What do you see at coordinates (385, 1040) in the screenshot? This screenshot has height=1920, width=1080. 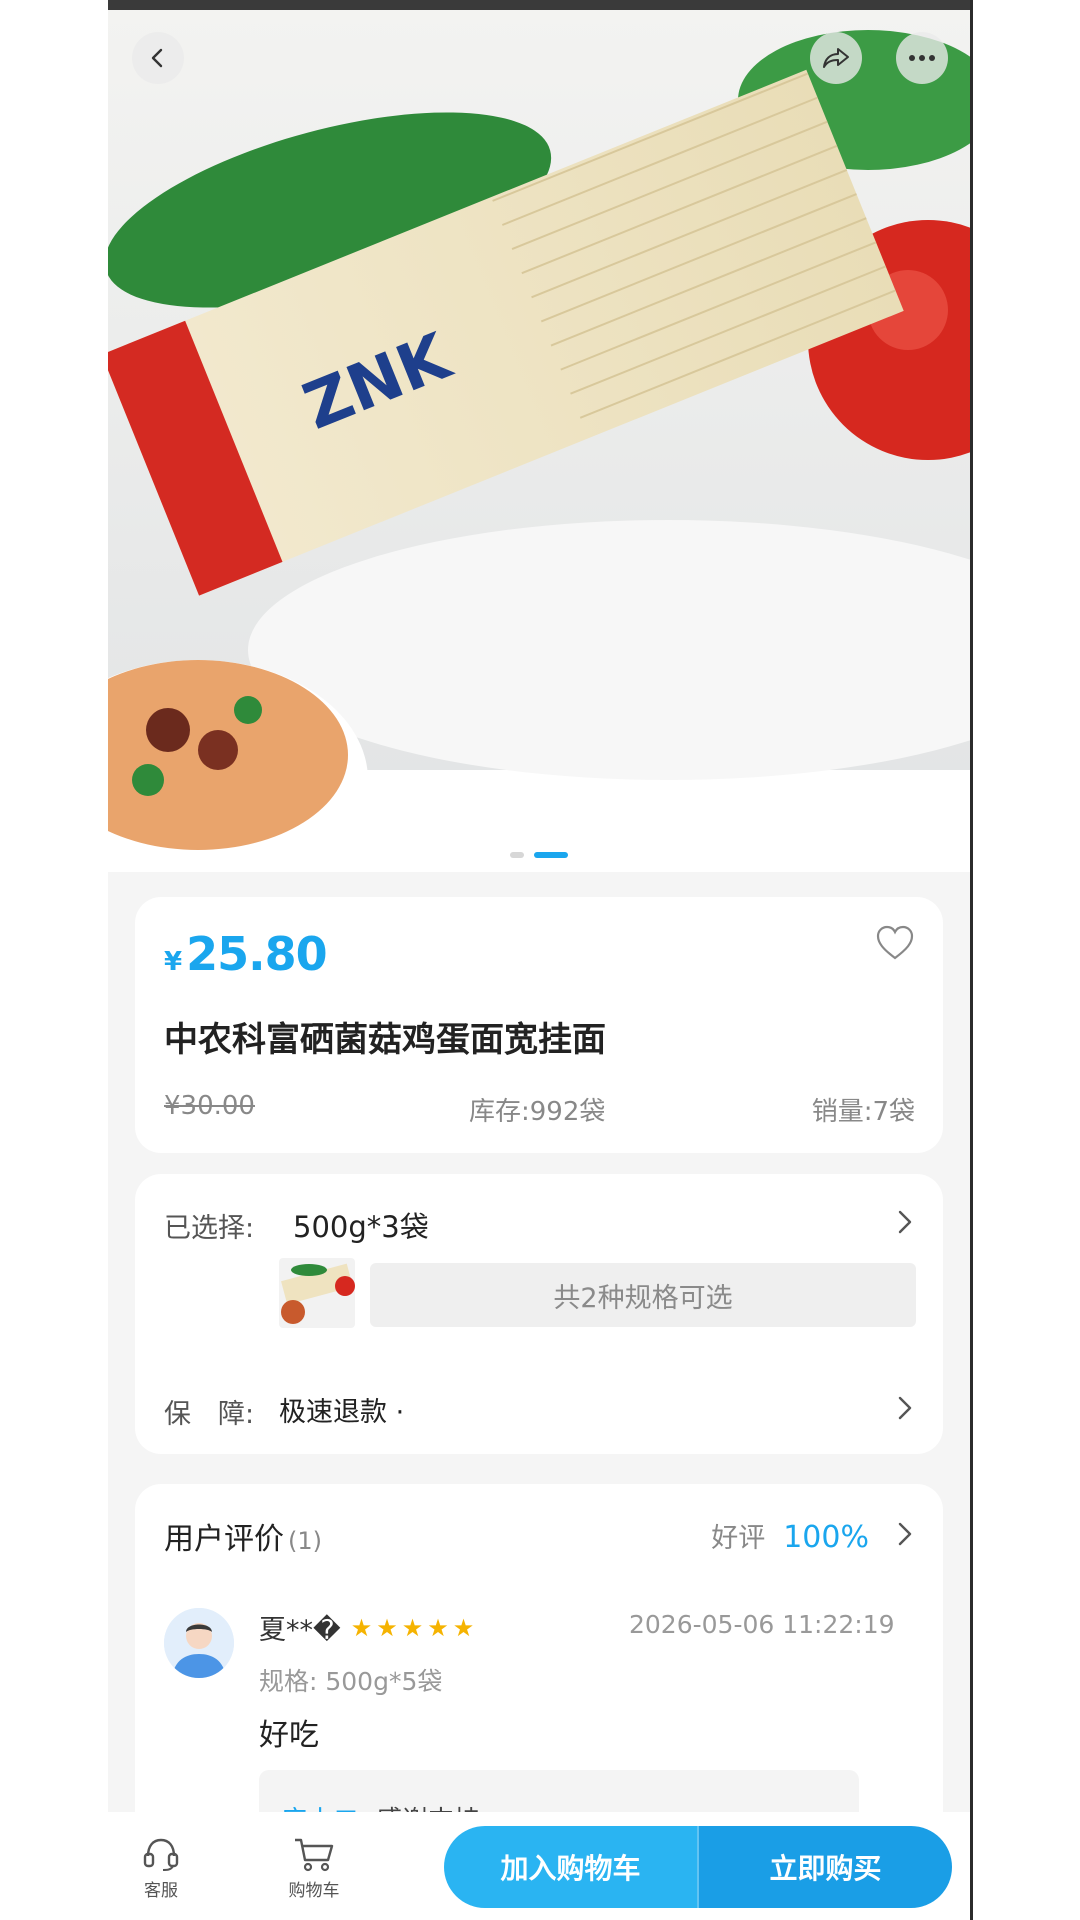 I see `product-title: 中农科富硒菌菇鸡蛋面宽挂面` at bounding box center [385, 1040].